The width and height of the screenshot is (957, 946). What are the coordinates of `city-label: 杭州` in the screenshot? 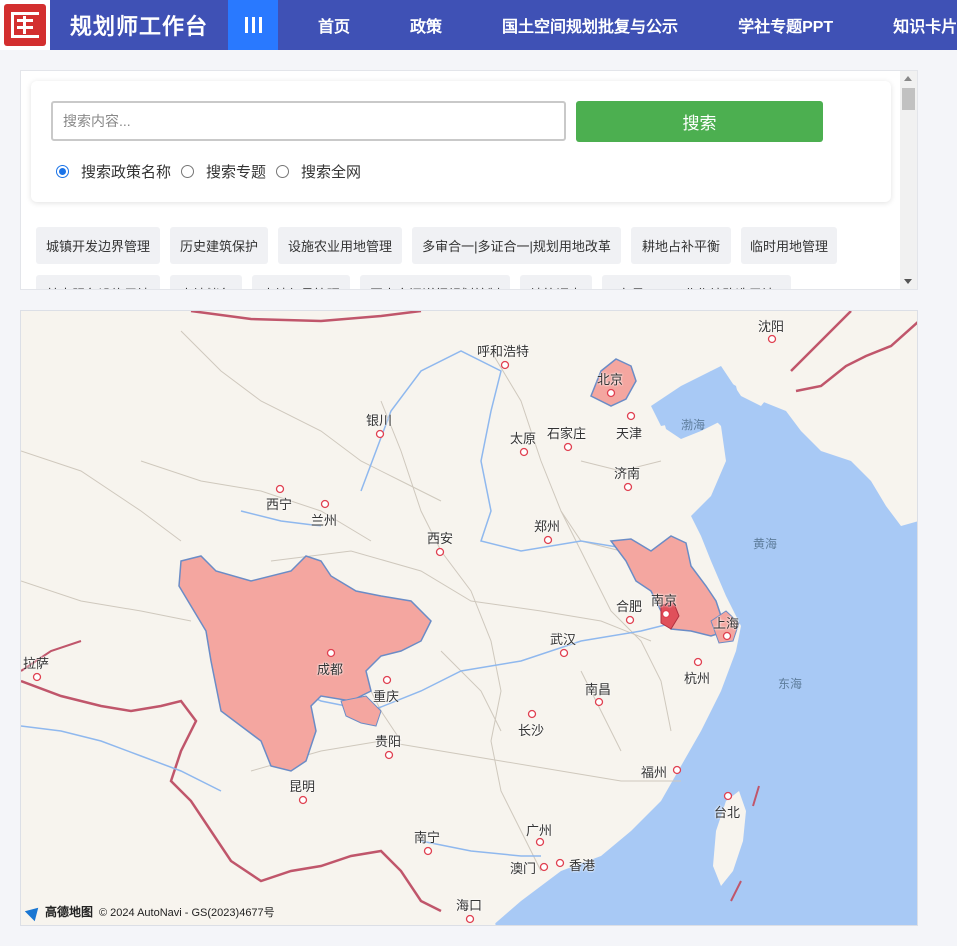 It's located at (697, 678).